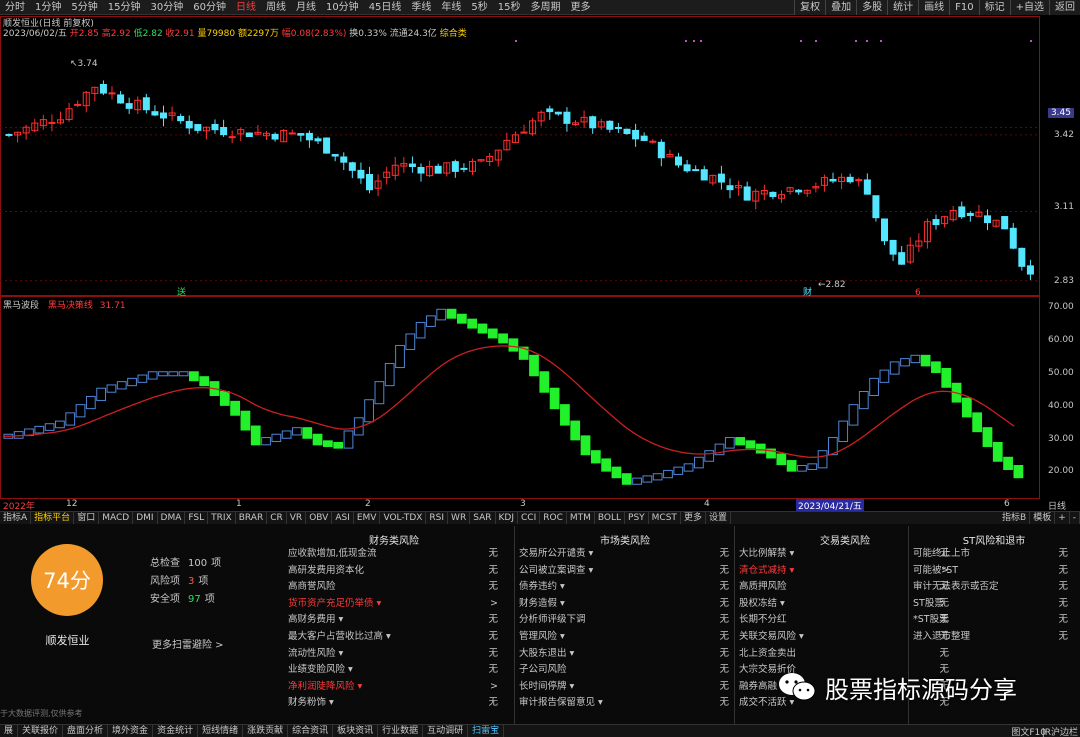 This screenshot has height=737, width=1080. I want to click on risk-item: 高商誉风险 无, so click(394, 587).